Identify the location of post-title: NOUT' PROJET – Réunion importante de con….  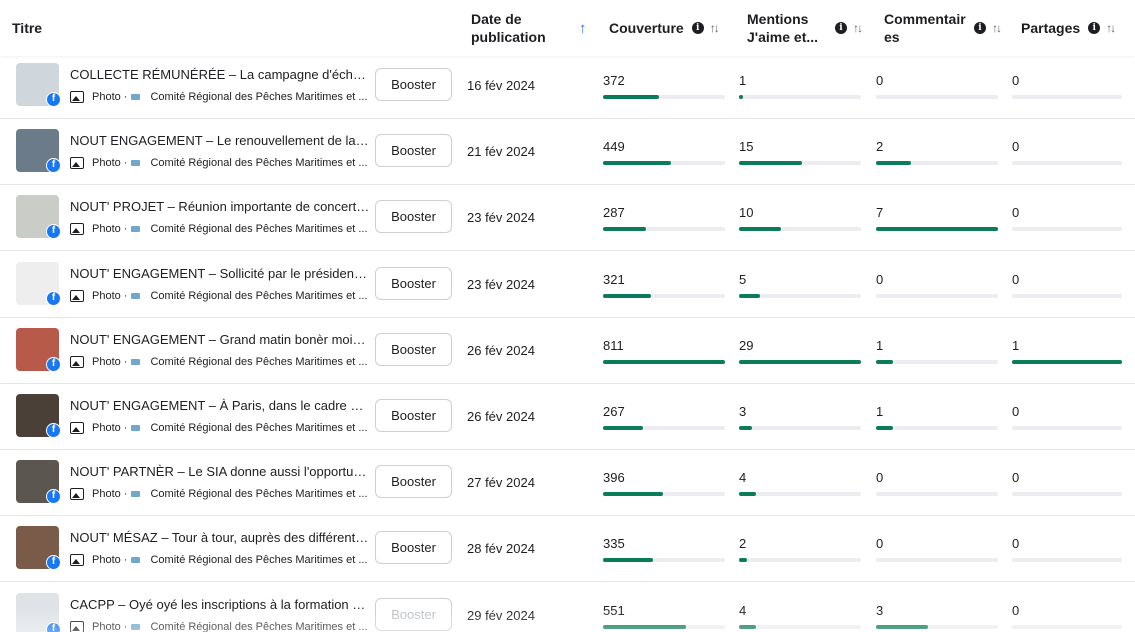
(220, 206).